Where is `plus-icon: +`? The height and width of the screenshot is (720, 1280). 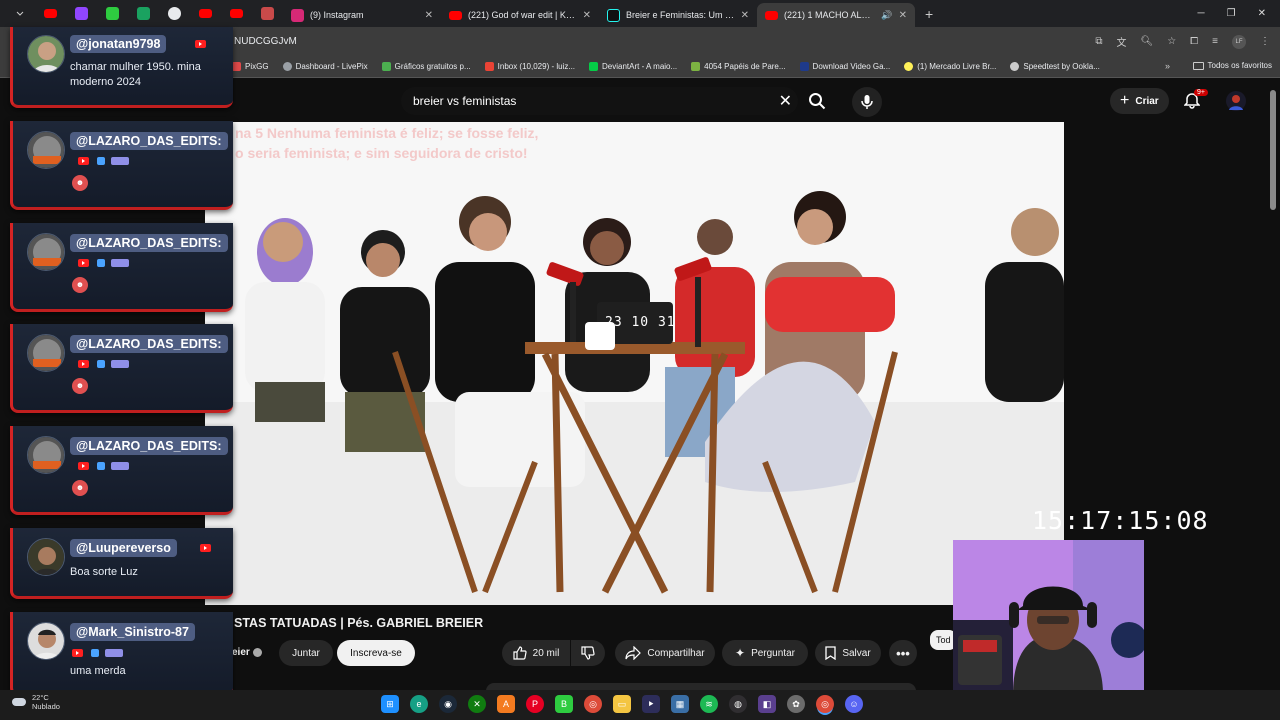
plus-icon: + is located at coordinates (1125, 100).